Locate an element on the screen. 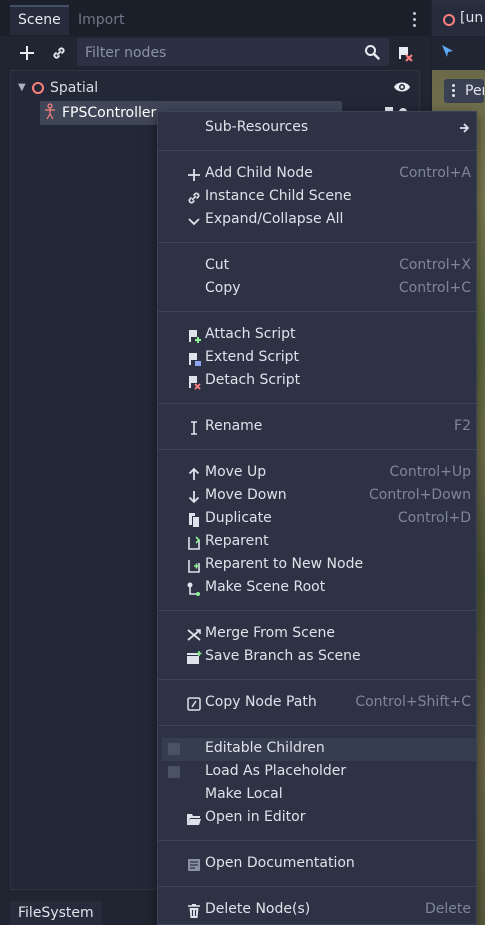  scene-root-icon is located at coordinates (193, 589).